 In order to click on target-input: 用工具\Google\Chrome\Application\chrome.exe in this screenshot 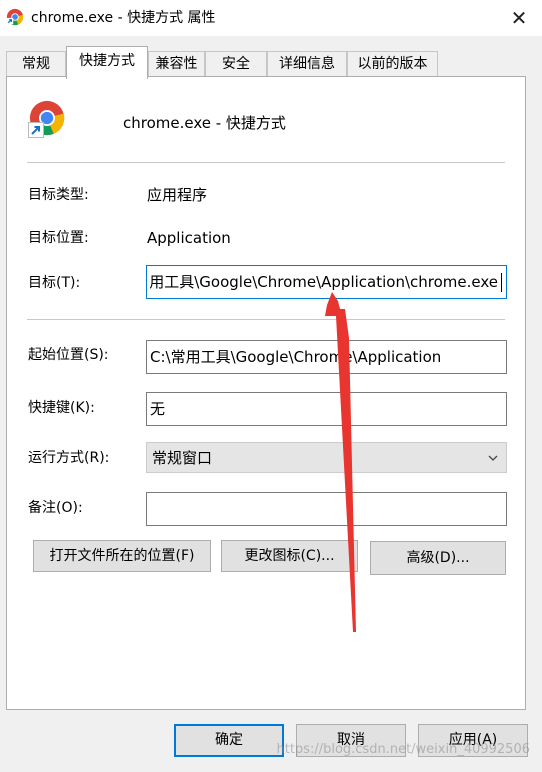, I will do `click(326, 282)`.